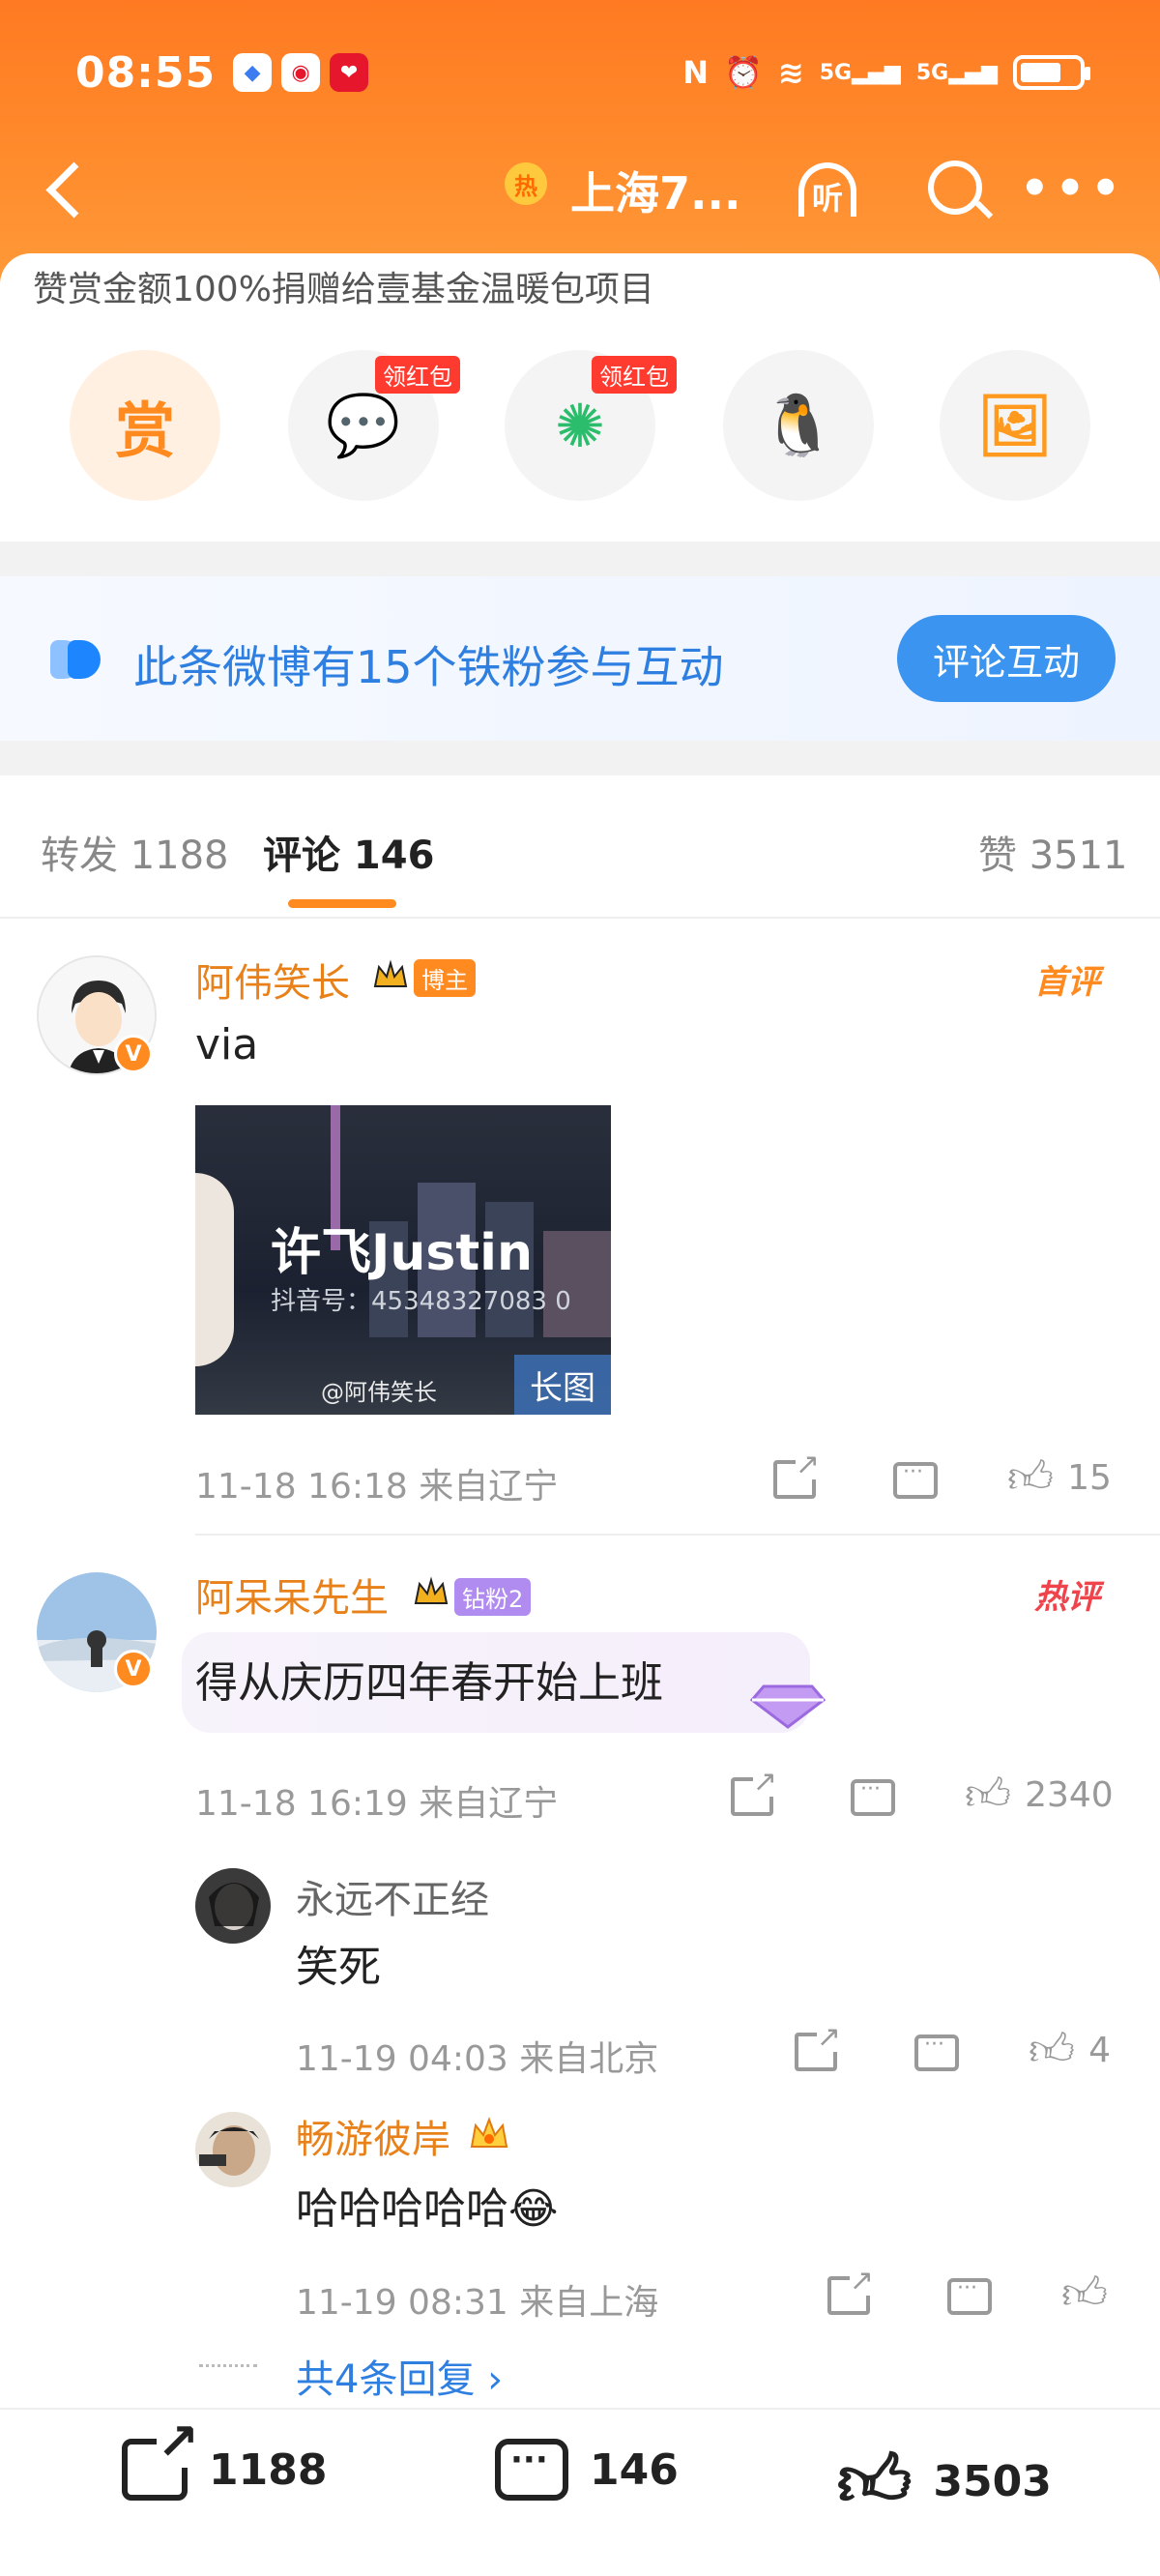 This screenshot has height=2576, width=1160. Describe the element at coordinates (68, 188) in the screenshot. I see `back-icon` at that location.